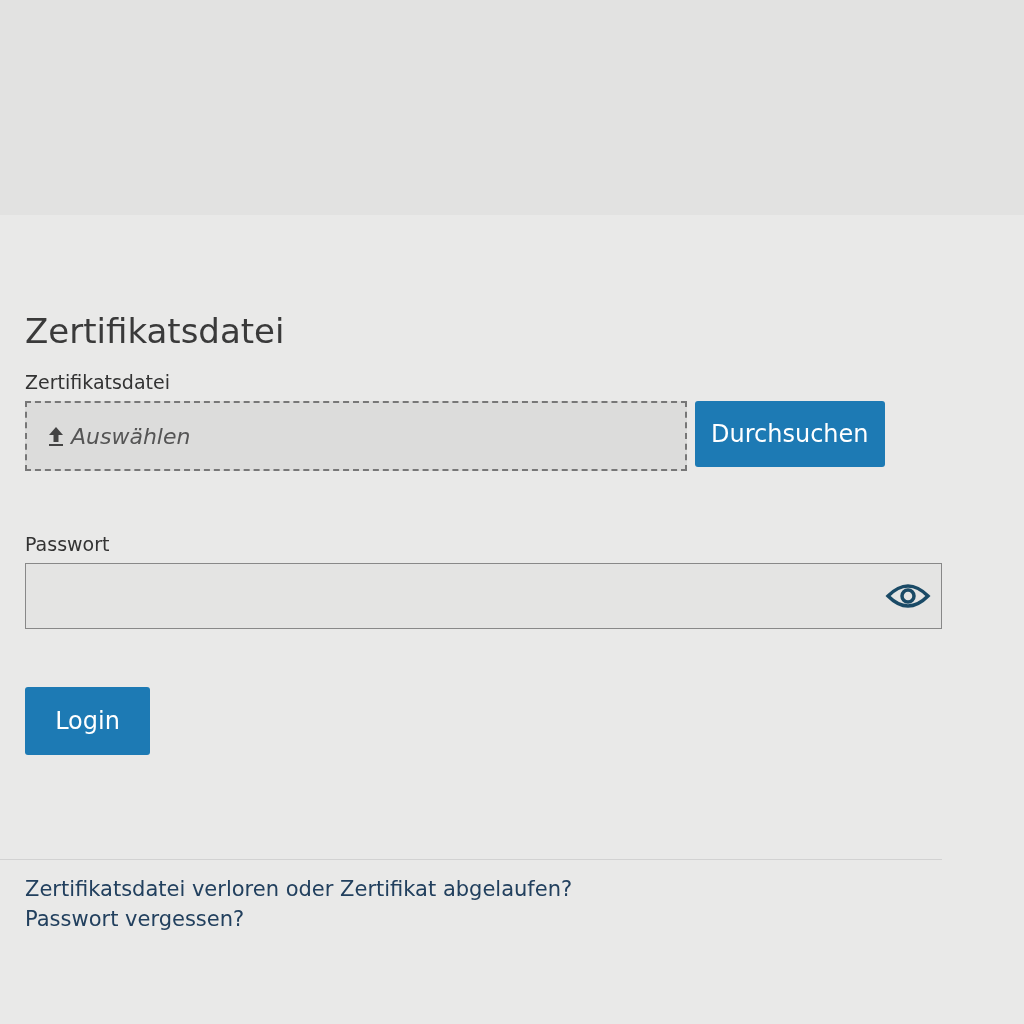  I want to click on upload-icon, so click(56, 436).